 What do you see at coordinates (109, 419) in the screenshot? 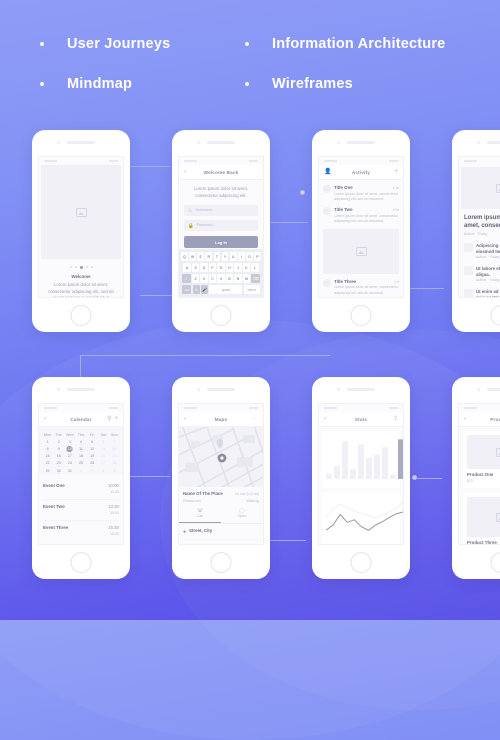
I see `search-icon: ⚲` at bounding box center [109, 419].